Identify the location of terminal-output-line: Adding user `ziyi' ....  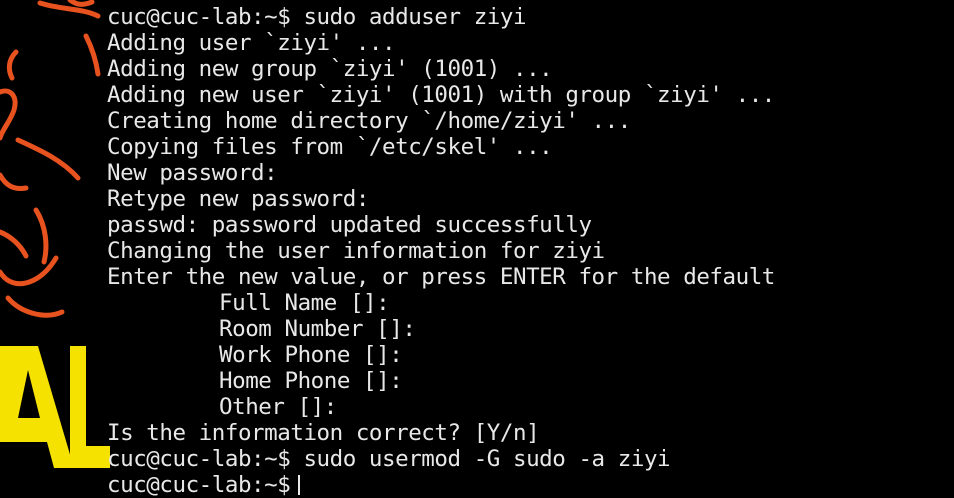
(251, 43).